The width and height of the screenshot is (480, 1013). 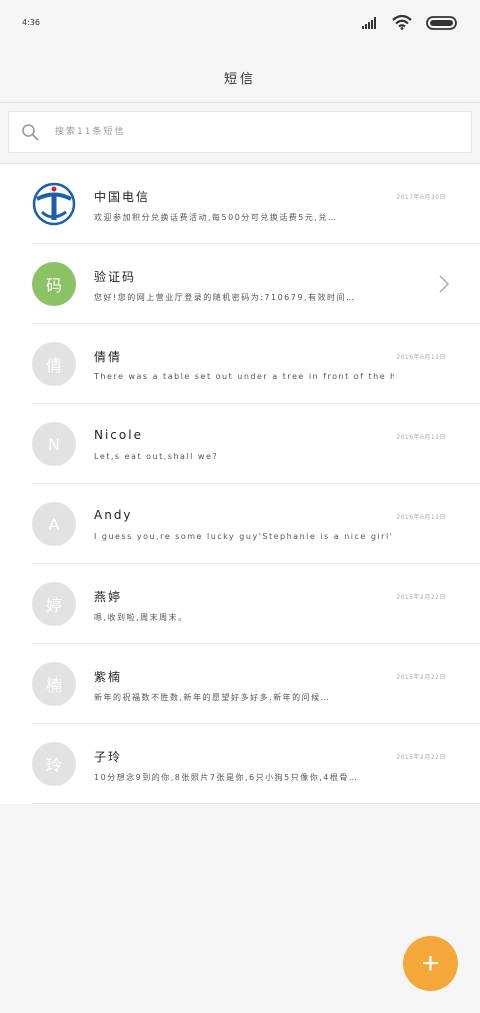 What do you see at coordinates (108, 357) in the screenshot?
I see `contact-name: 倩倩` at bounding box center [108, 357].